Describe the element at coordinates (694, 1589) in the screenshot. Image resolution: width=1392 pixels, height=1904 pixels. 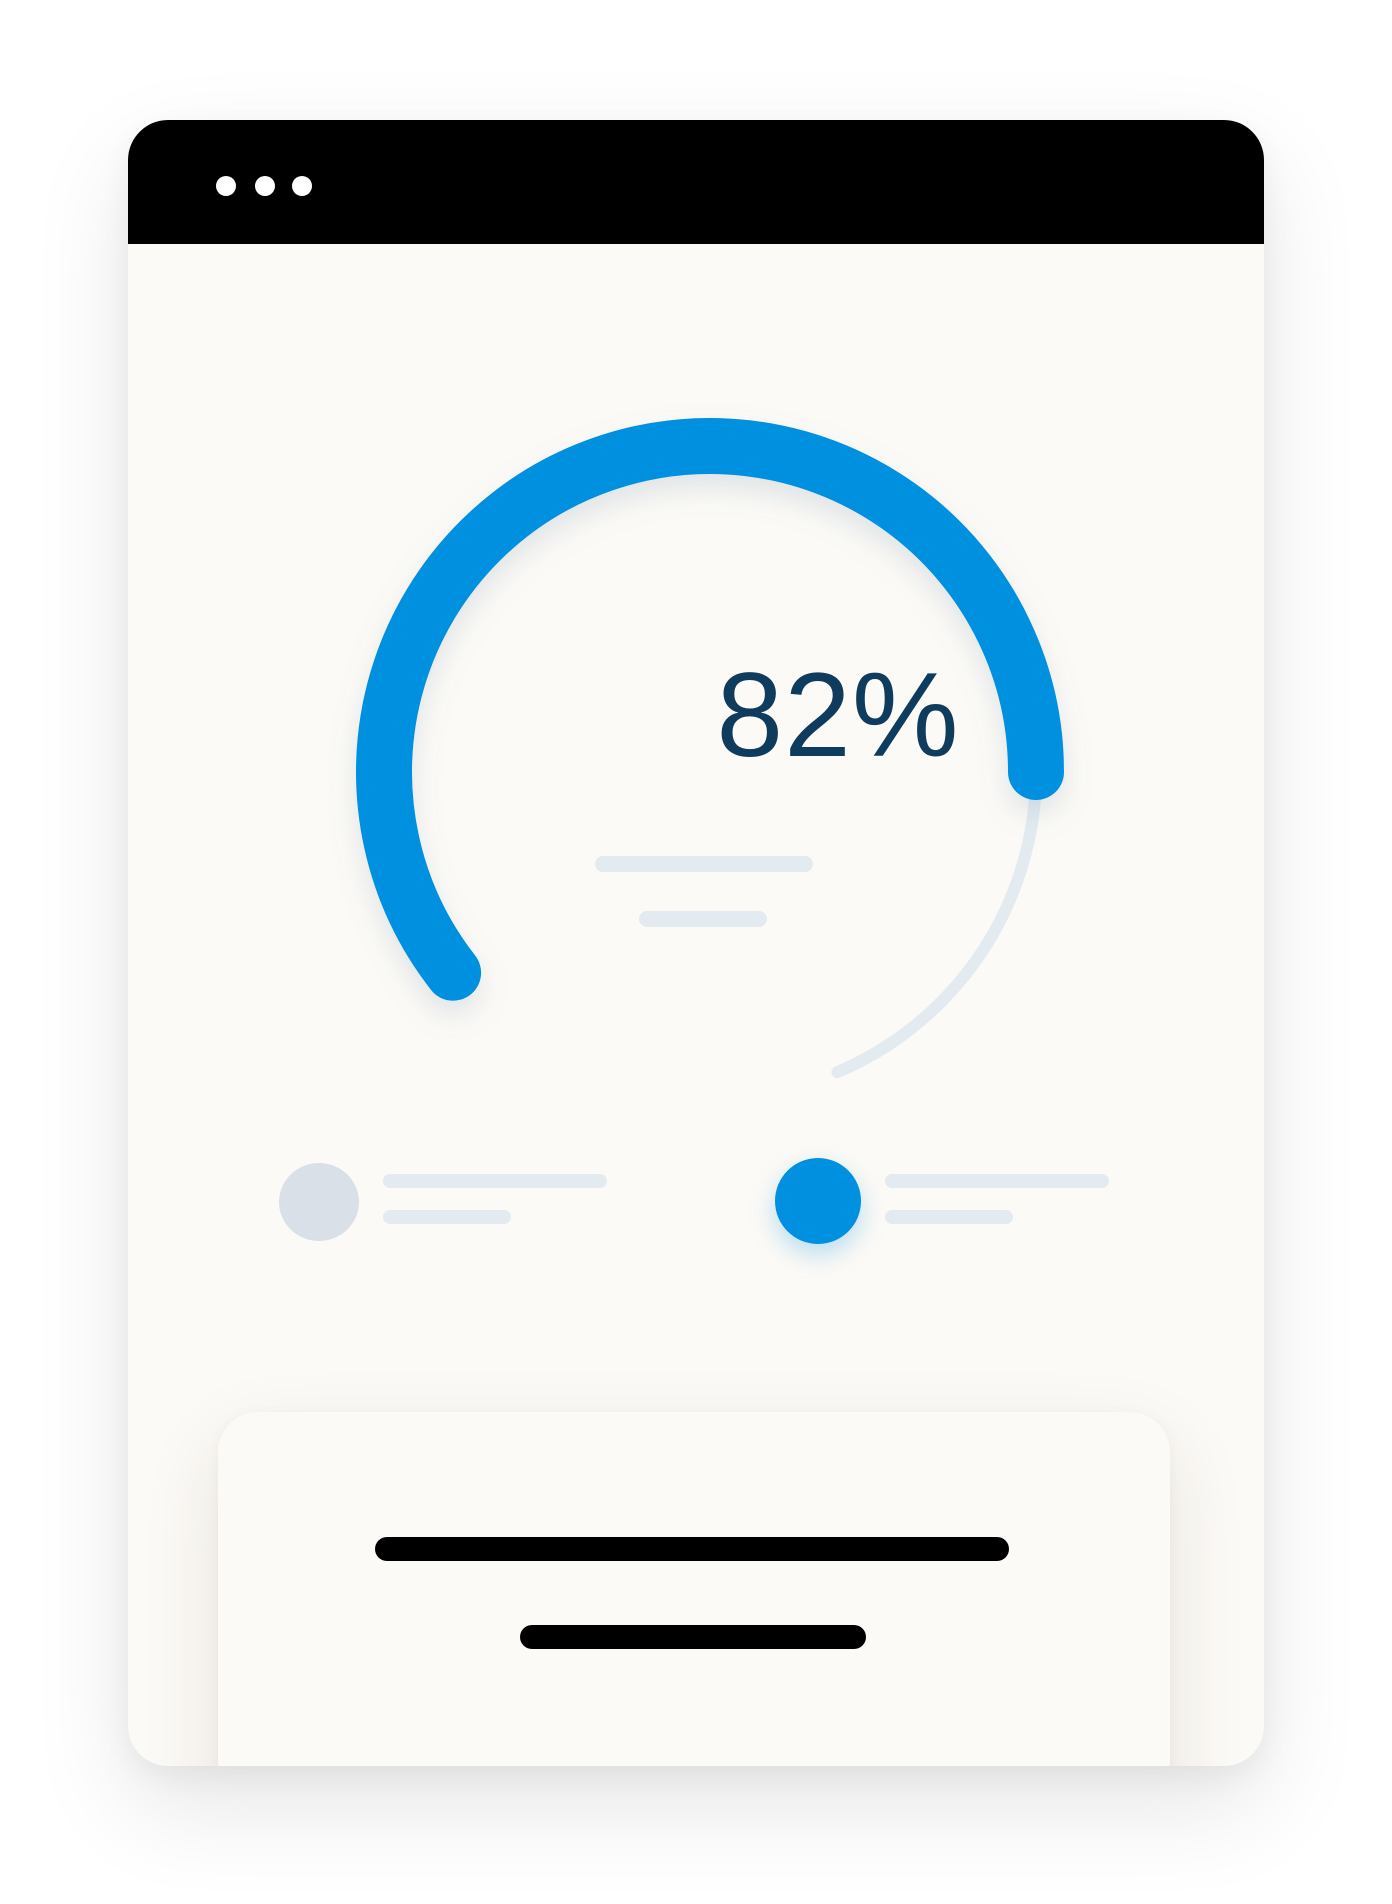
I see `bottom-card` at that location.